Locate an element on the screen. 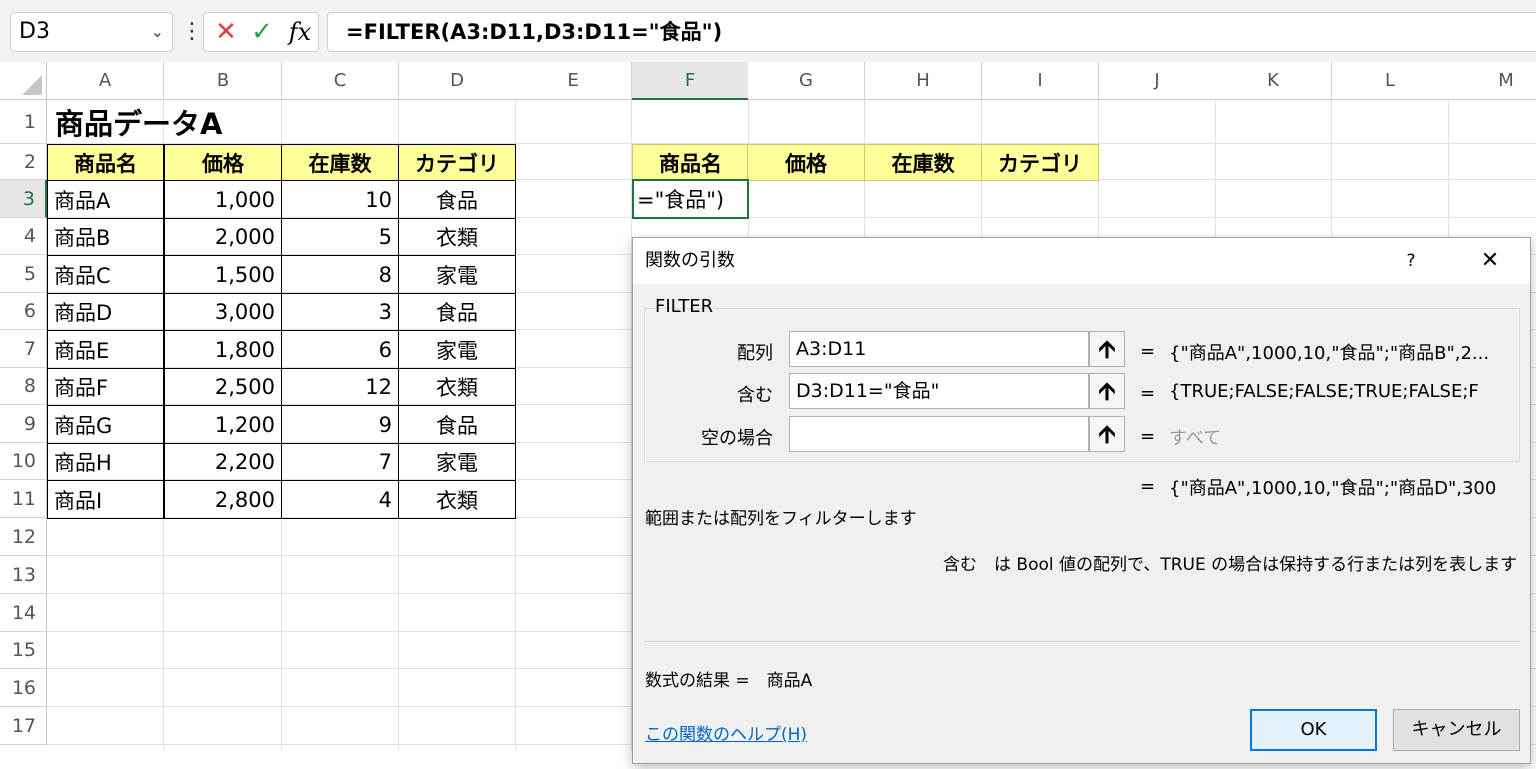 The width and height of the screenshot is (1536, 769). function-description: 範囲または配列をフィルターします is located at coordinates (781, 519).